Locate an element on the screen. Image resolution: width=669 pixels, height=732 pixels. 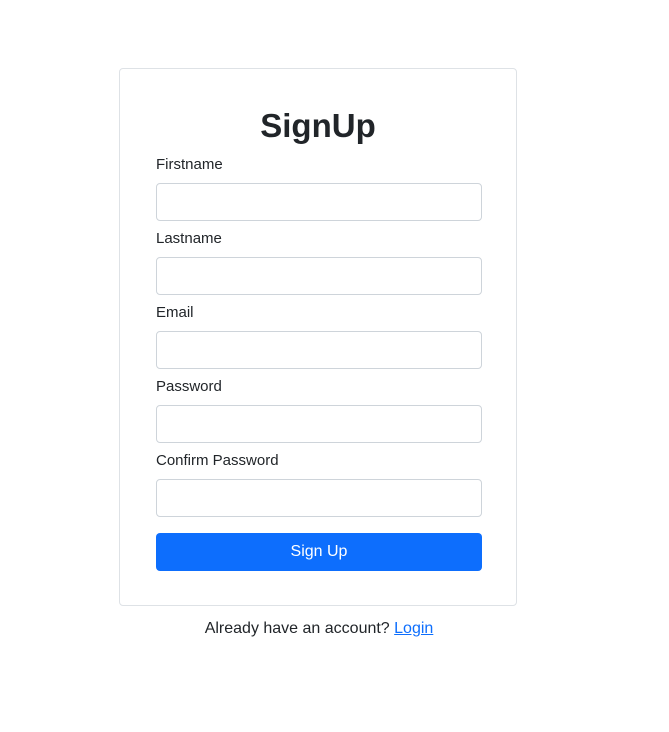
password-label: Password is located at coordinates (189, 386).